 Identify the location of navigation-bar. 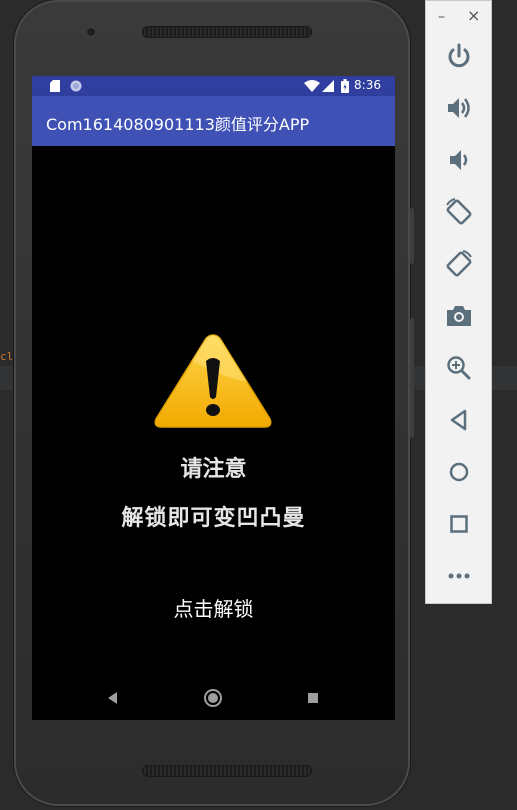
(213, 698).